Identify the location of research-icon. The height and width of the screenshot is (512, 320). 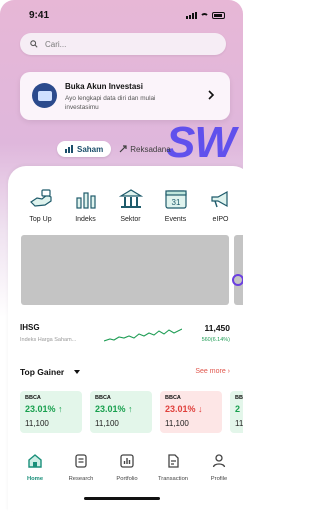
(81, 461).